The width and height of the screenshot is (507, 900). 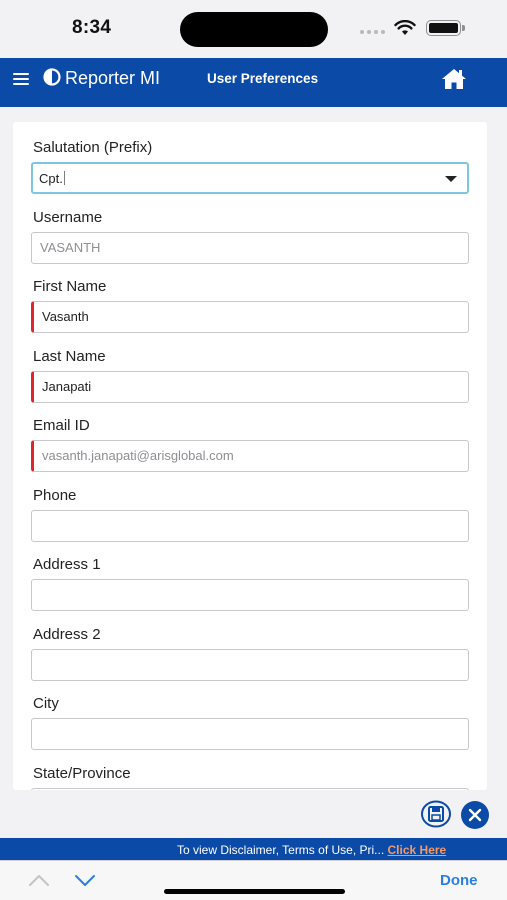 I want to click on signal-dots-icon, so click(x=372, y=32).